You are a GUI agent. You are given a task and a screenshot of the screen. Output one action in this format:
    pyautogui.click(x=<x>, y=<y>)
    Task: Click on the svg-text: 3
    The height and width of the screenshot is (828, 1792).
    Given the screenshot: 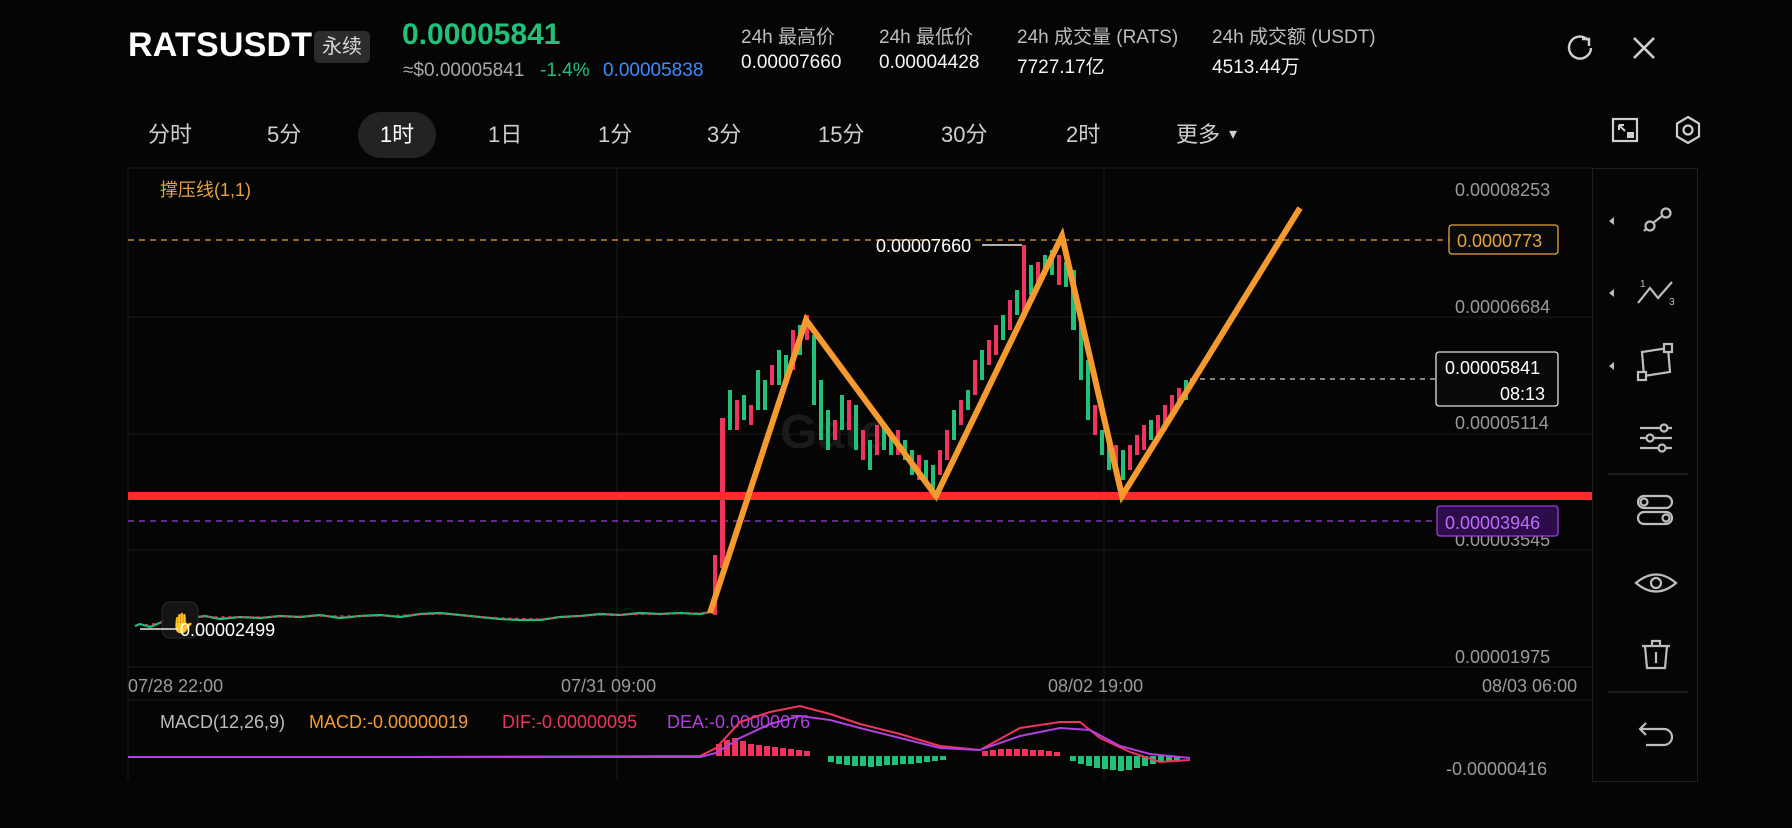 What is the action you would take?
    pyautogui.click(x=1672, y=302)
    